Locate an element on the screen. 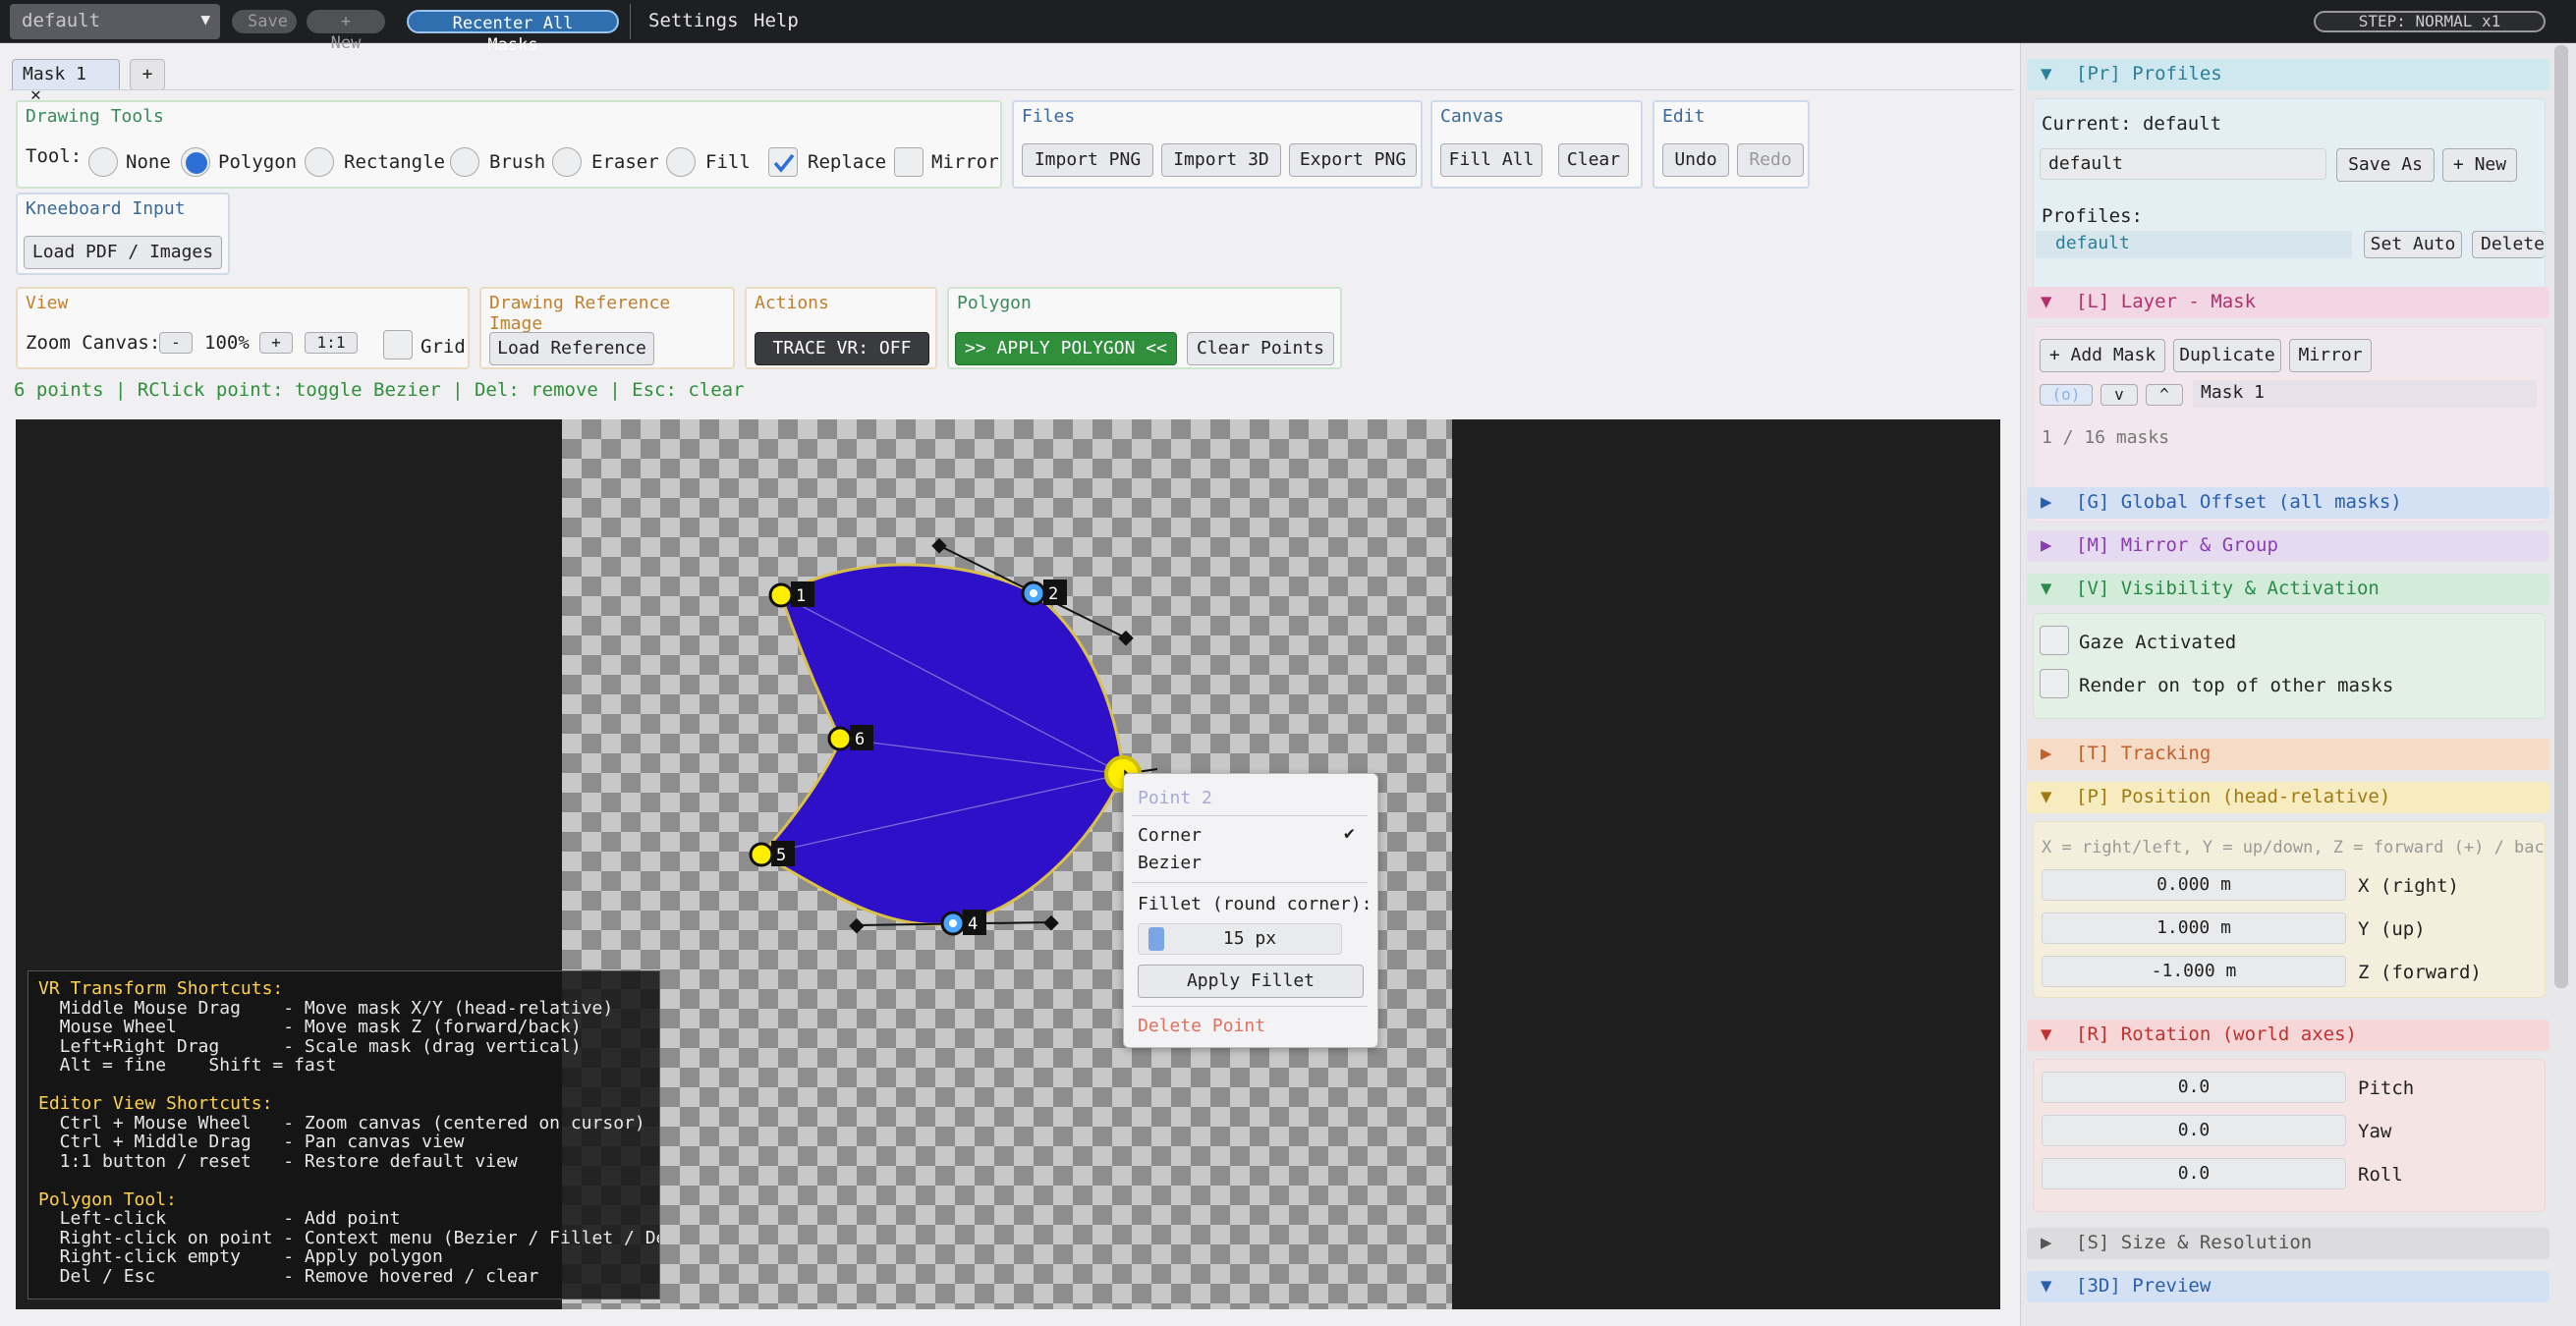 This screenshot has height=1326, width=2576. save-as-button: Save As is located at coordinates (2385, 165).